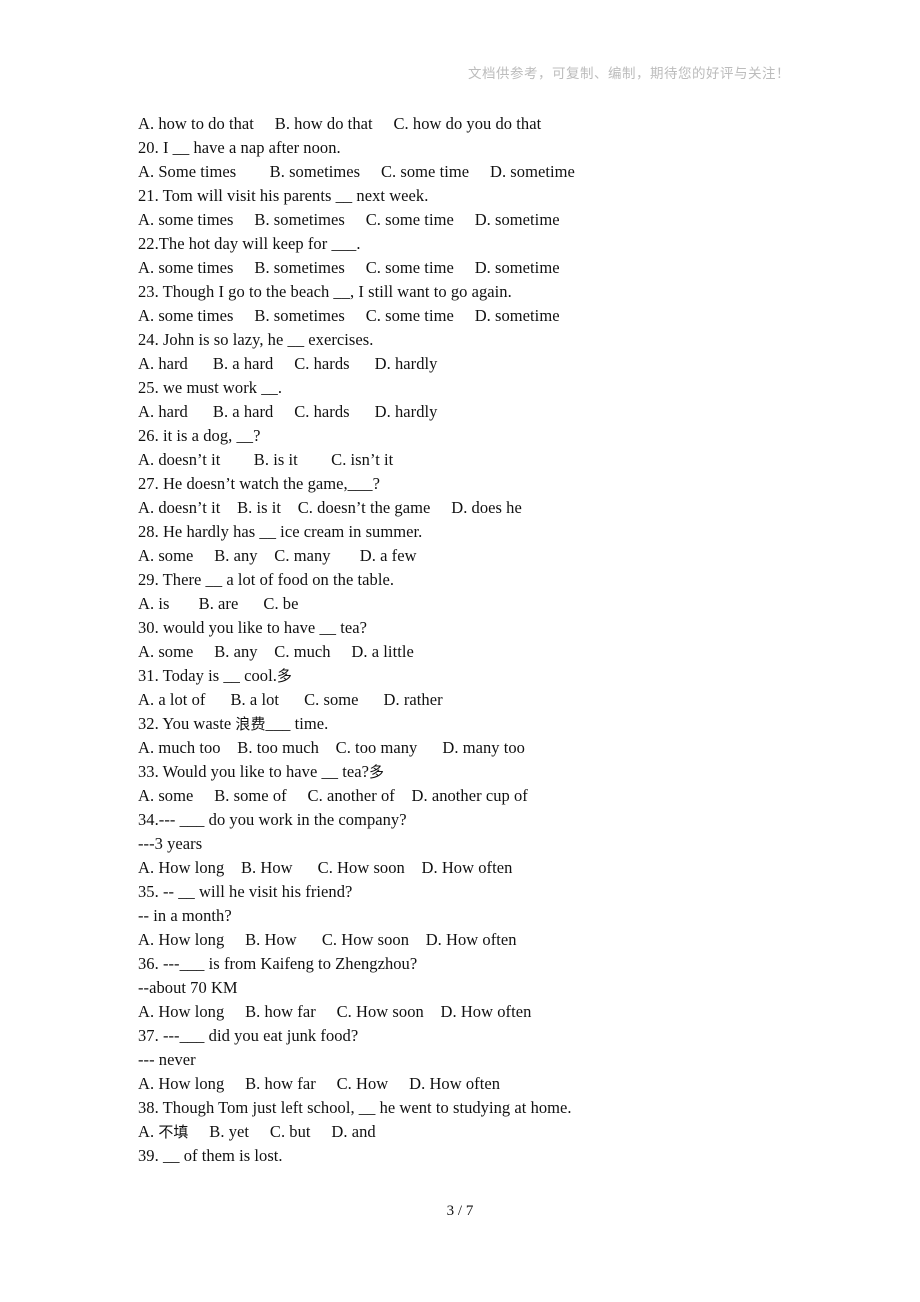 This screenshot has width=920, height=1302. Describe the element at coordinates (170, 843) in the screenshot. I see `document-line: ---3 years` at that location.